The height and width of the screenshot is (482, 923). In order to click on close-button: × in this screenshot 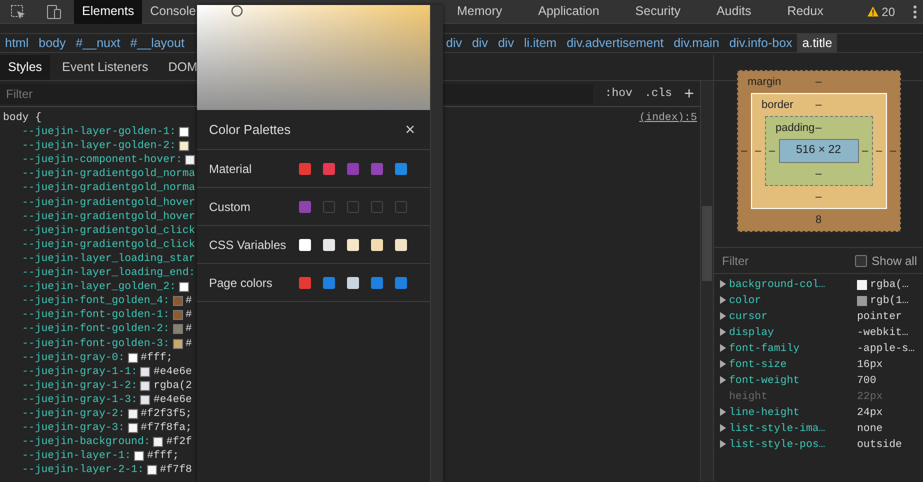, I will do `click(410, 129)`.